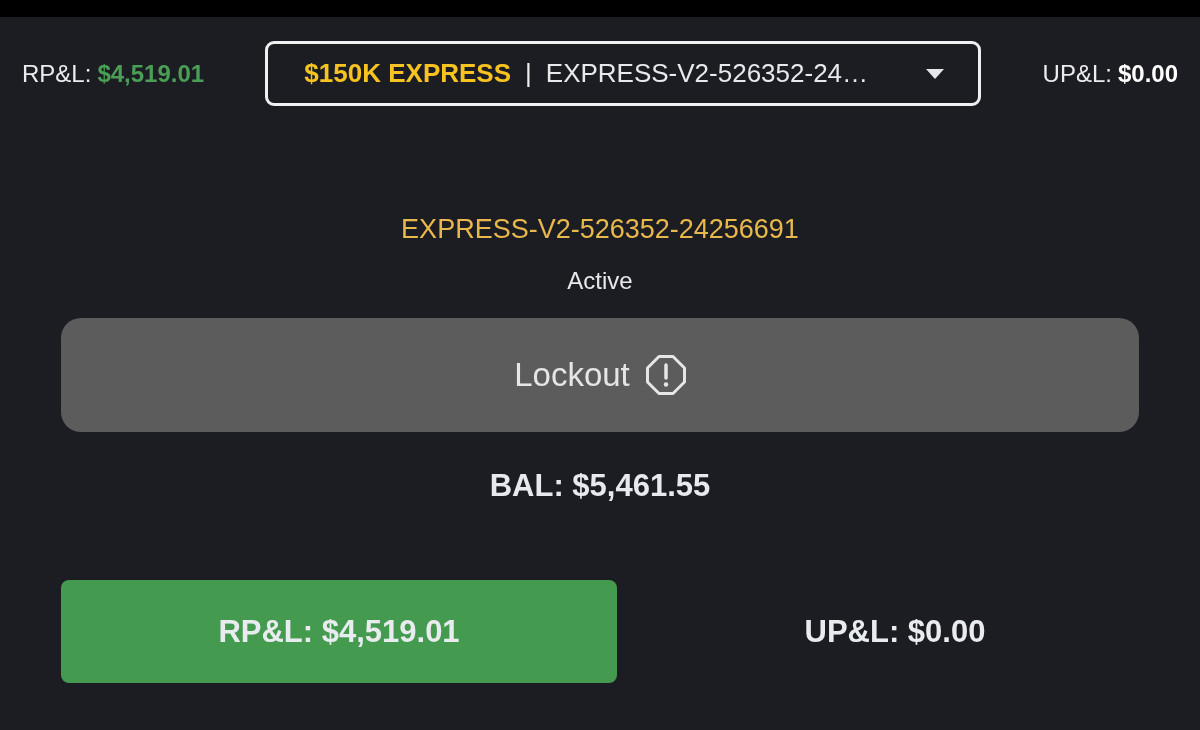 The image size is (1200, 730). Describe the element at coordinates (600, 281) in the screenshot. I see `account-status-text: Active` at that location.